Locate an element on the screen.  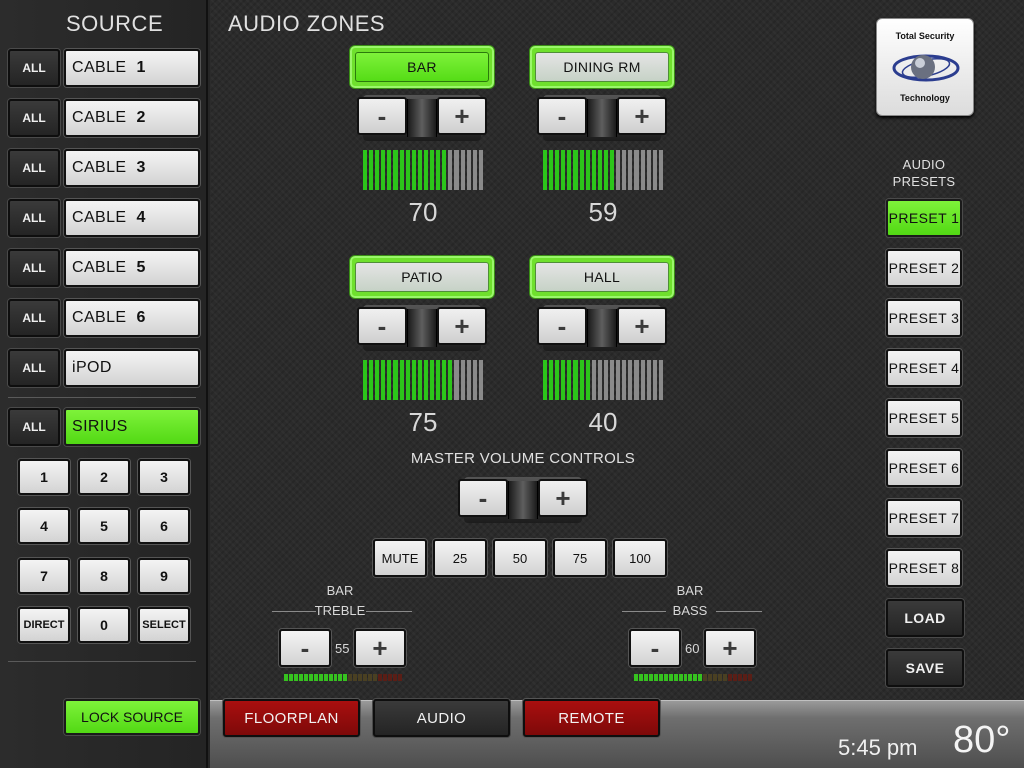
source-label: CABLE is located at coordinates (99, 317).